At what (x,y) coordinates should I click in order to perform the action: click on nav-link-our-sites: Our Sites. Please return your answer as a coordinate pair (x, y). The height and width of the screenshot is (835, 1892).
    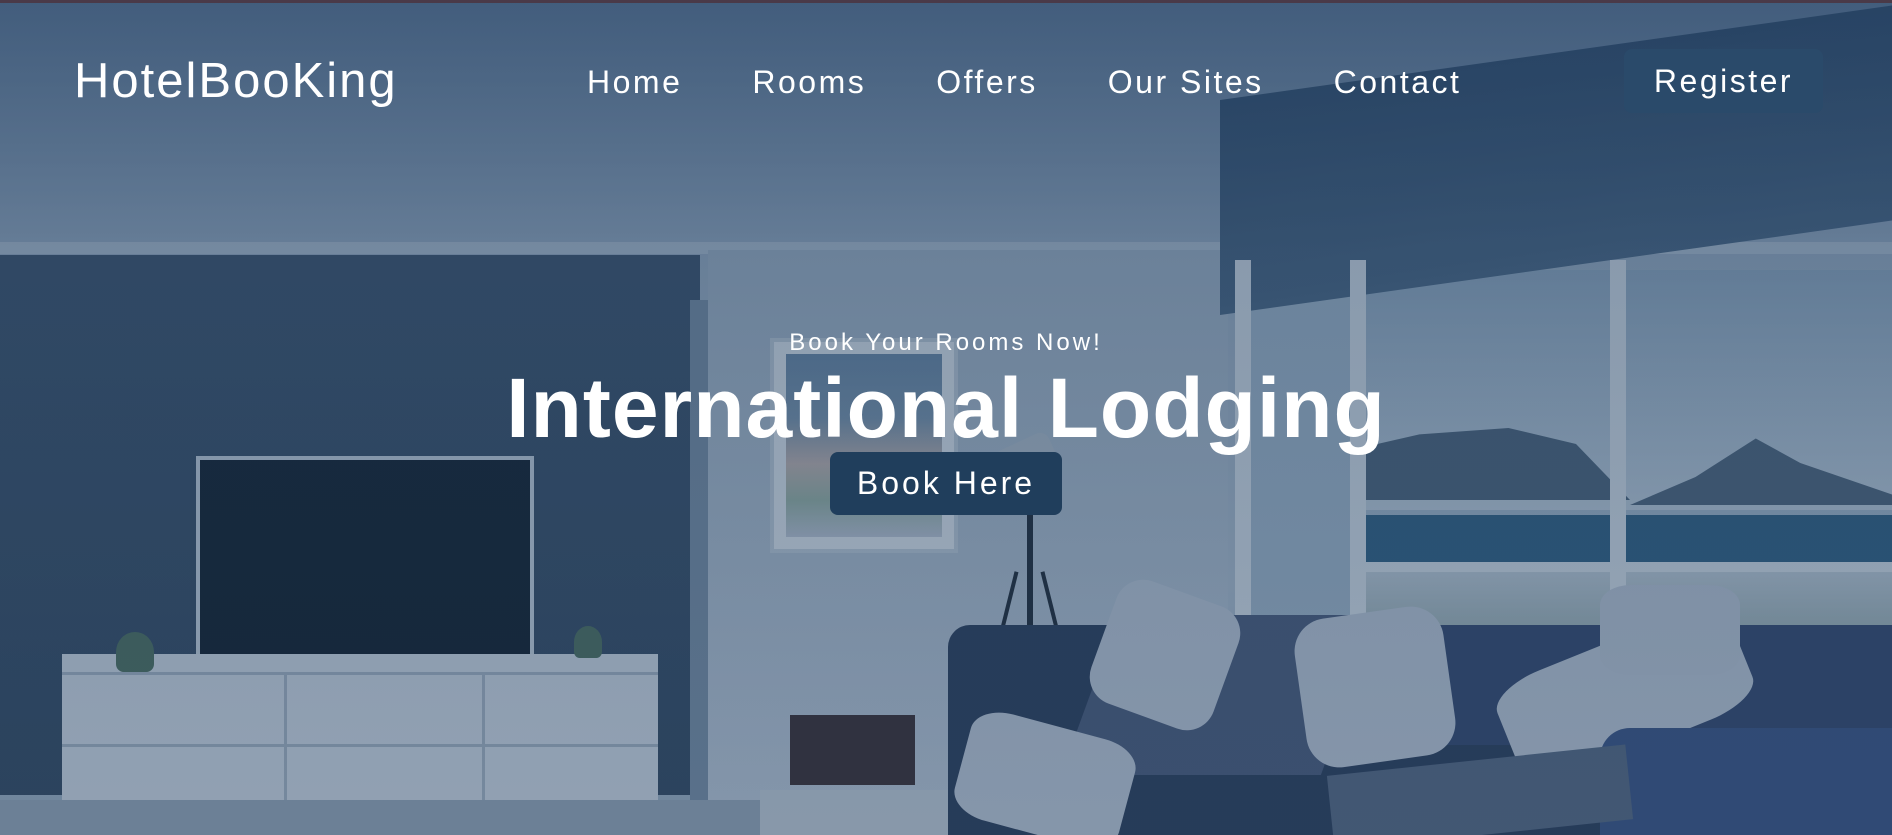
    Looking at the image, I should click on (1186, 82).